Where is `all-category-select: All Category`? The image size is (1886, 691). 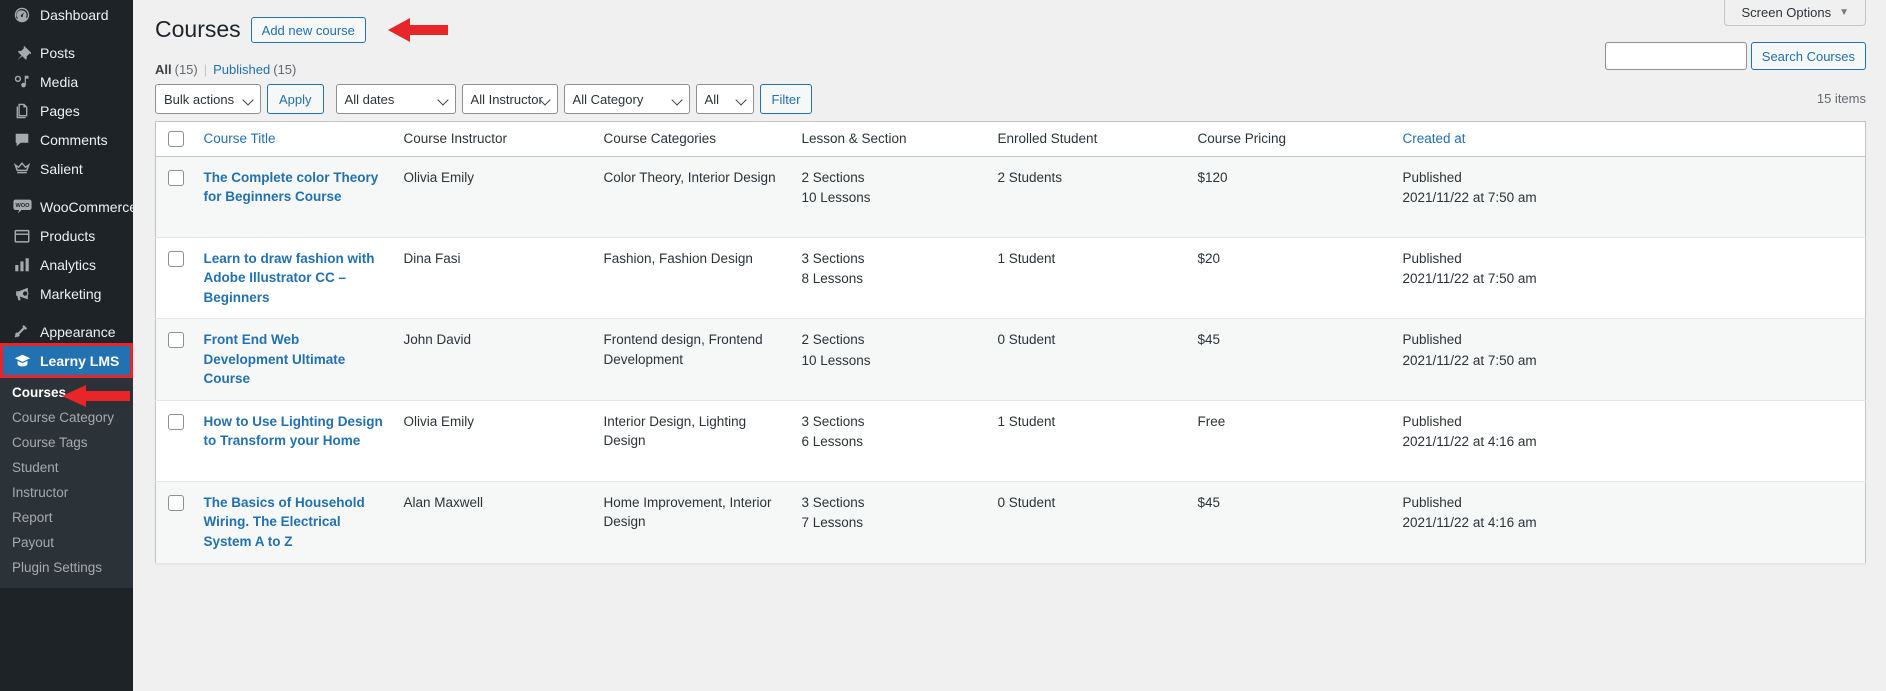
all-category-select: All Category is located at coordinates (626, 99).